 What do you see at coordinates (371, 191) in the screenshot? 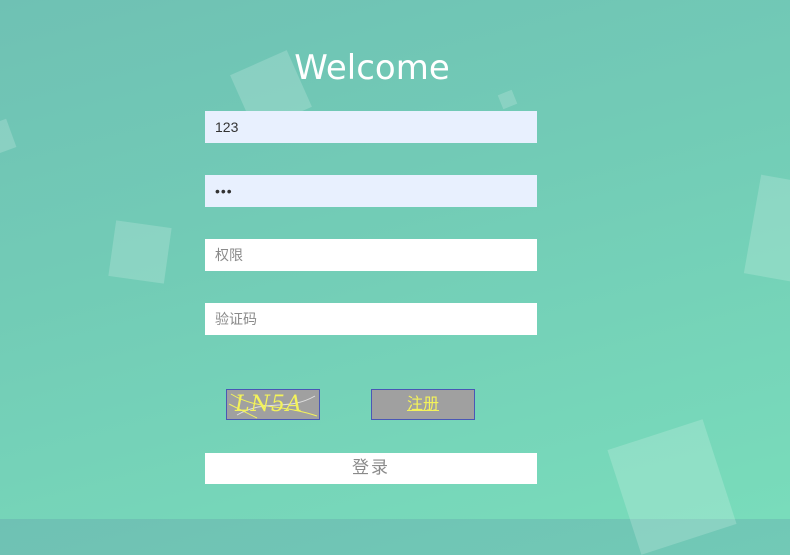
I see `password-input` at bounding box center [371, 191].